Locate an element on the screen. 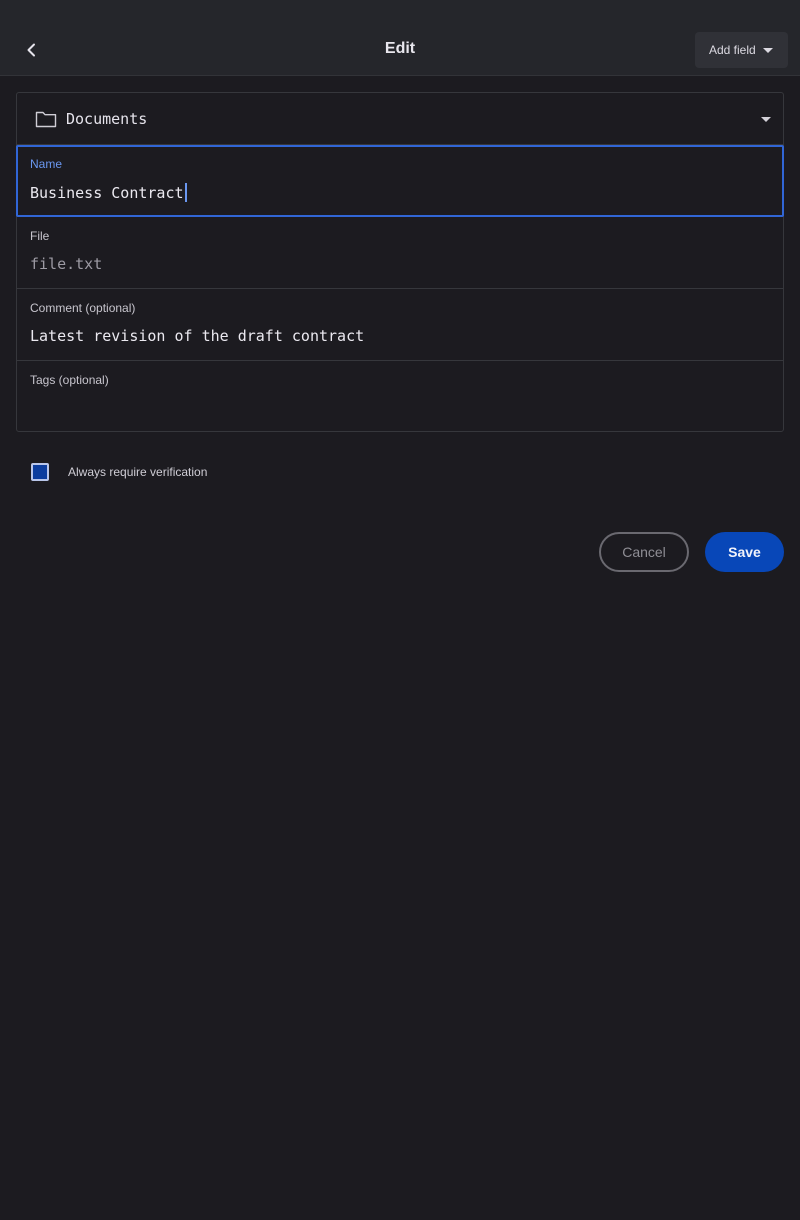 This screenshot has width=800, height=1220. name-value: Business Contract is located at coordinates (107, 193).